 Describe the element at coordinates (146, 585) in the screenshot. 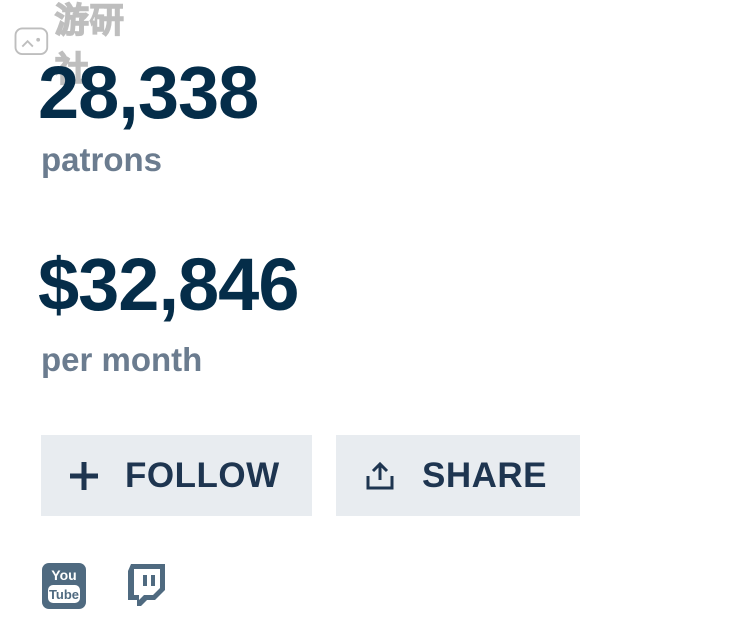

I see `twitch-icon` at that location.